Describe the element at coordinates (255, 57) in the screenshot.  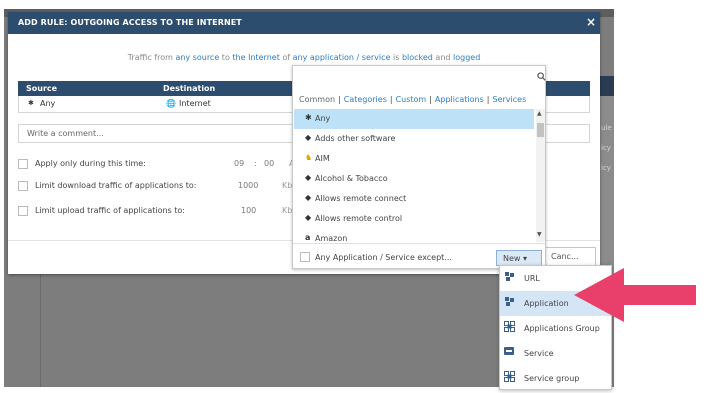
I see `summary-destination-link: the Internet` at that location.